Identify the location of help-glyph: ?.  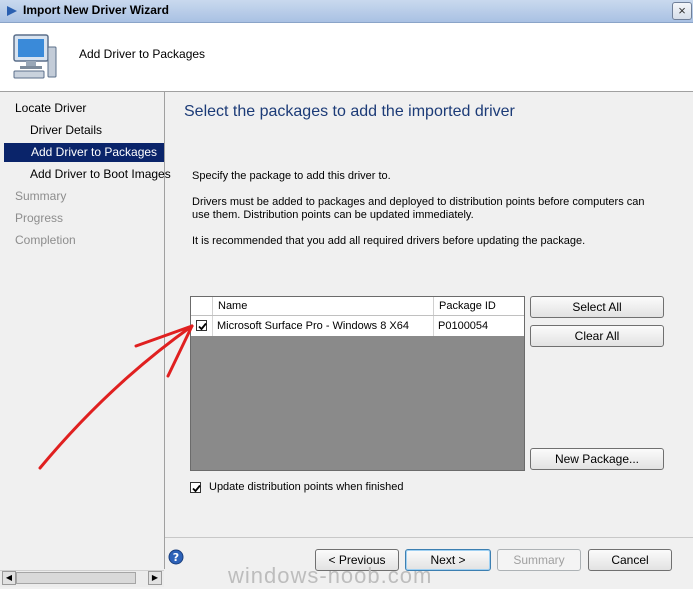
(176, 557).